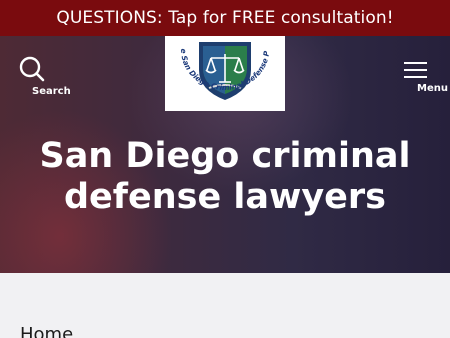 This screenshot has height=338, width=450. I want to click on consultation-banner-text: QUESTIONS: Tap for FREE consultation!, so click(225, 18).